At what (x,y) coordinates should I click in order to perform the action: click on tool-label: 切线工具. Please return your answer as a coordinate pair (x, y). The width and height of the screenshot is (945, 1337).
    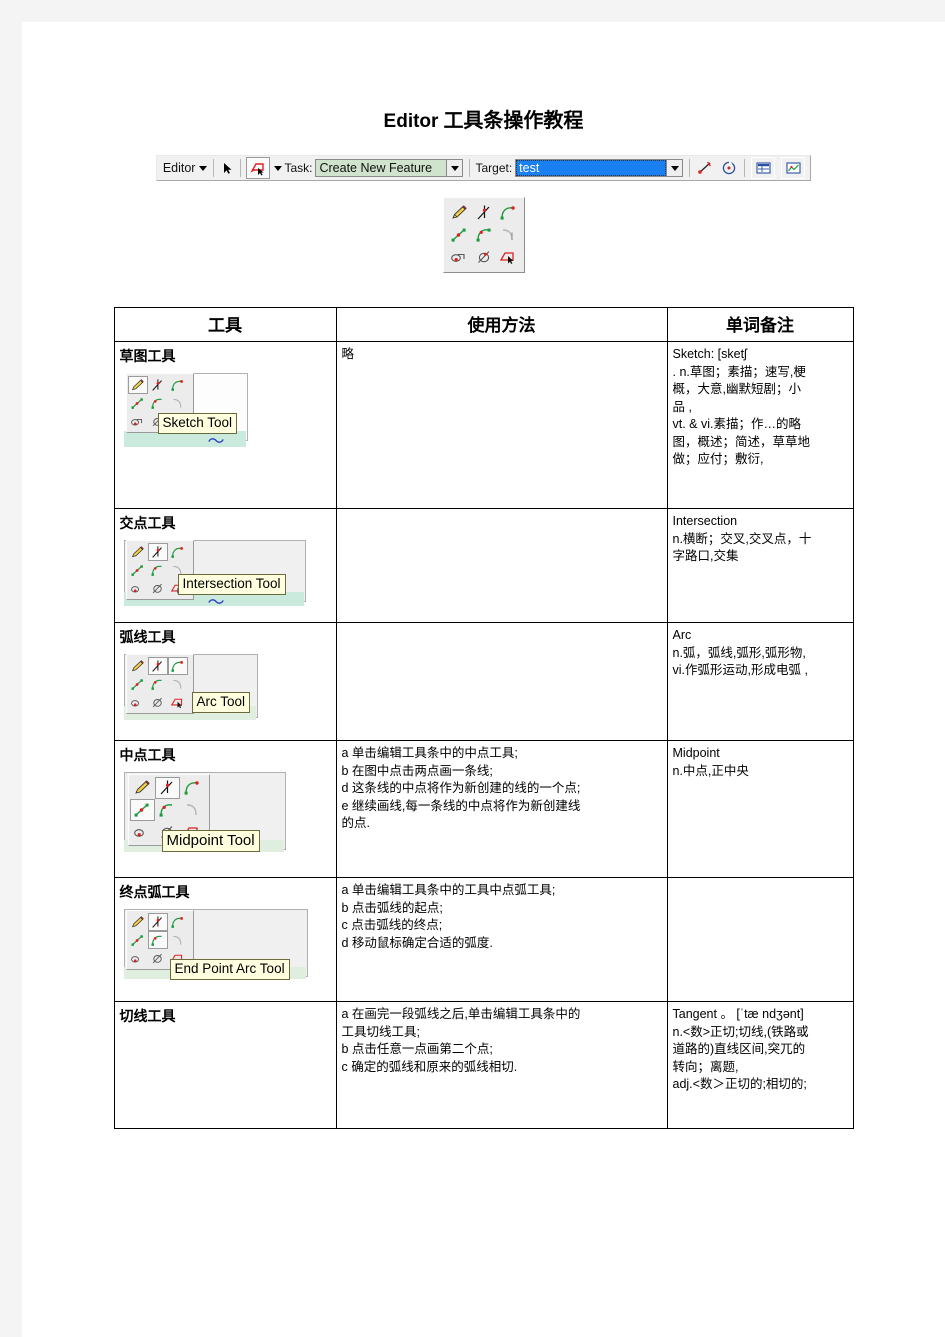
    Looking at the image, I should click on (147, 1017).